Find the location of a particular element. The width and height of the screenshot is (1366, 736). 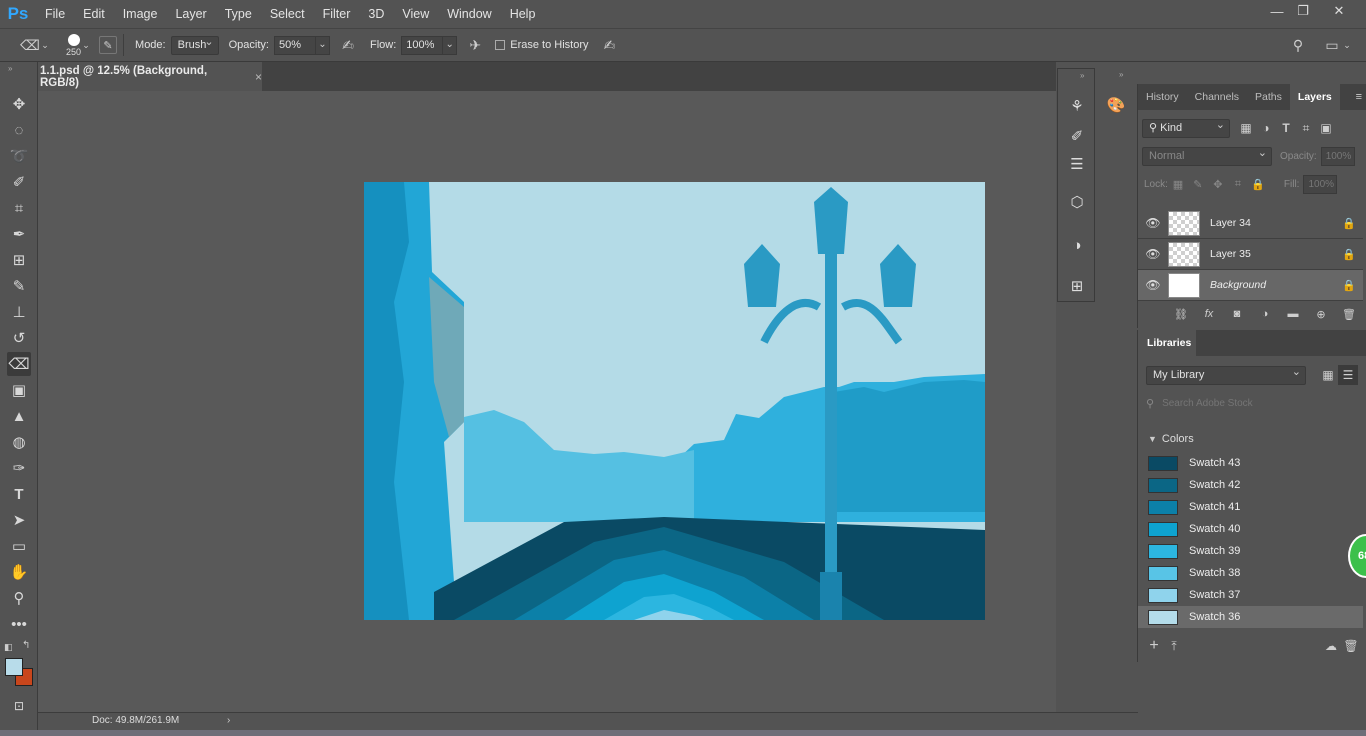

add-mask-icon: ◙ is located at coordinates (1237, 314).